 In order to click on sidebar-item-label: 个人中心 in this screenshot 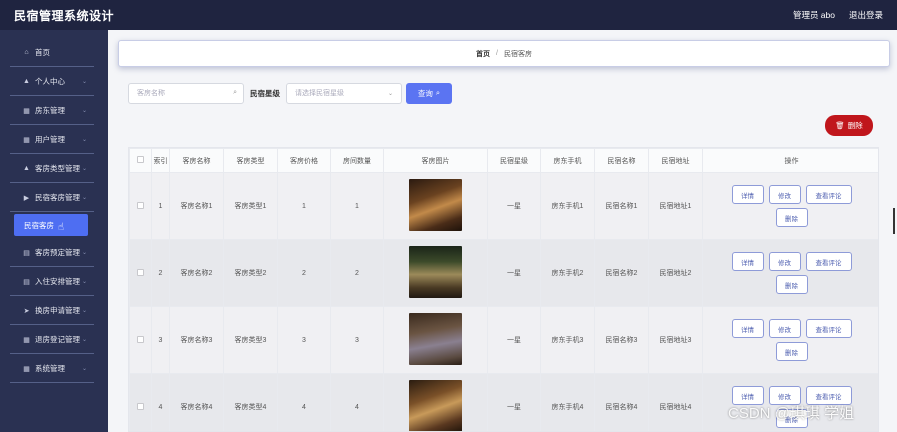, I will do `click(50, 81)`.